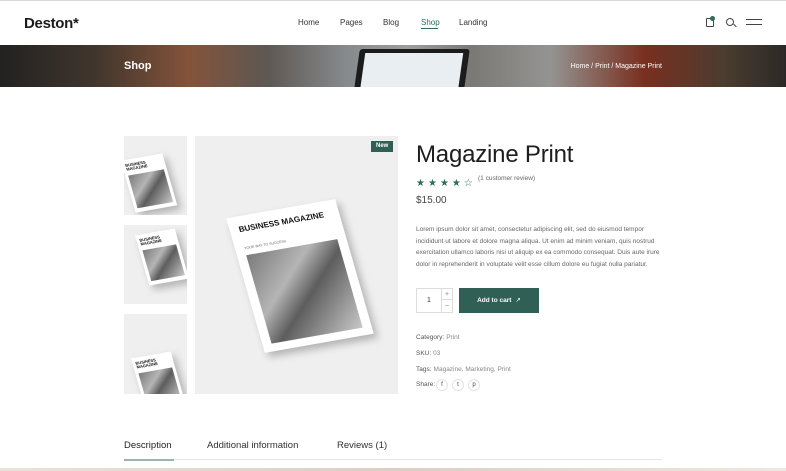 Image resolution: width=786 pixels, height=471 pixels. What do you see at coordinates (362, 445) in the screenshot?
I see `tab-reviews: Reviews (1)` at bounding box center [362, 445].